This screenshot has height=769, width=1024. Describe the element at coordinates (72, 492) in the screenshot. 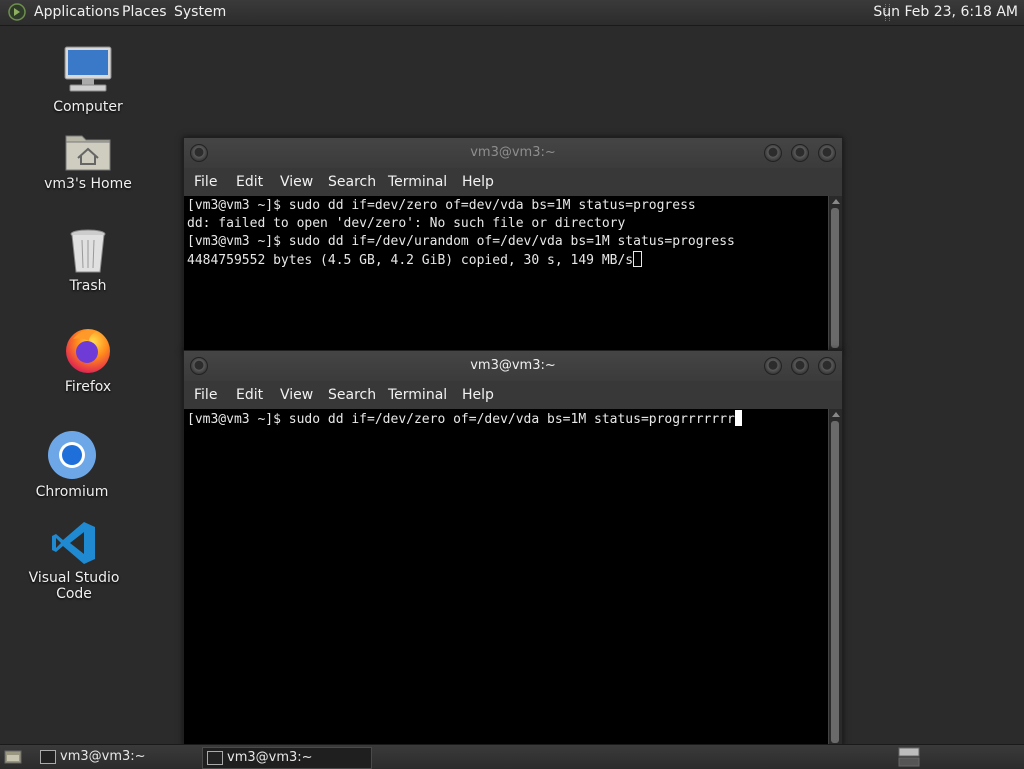

I see `desktop-icon-label: Chromium` at that location.